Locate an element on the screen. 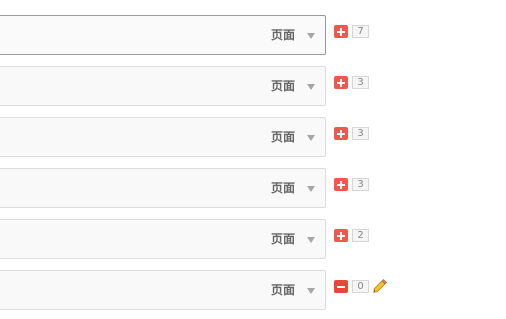  child-count-badge: 0 is located at coordinates (360, 286).